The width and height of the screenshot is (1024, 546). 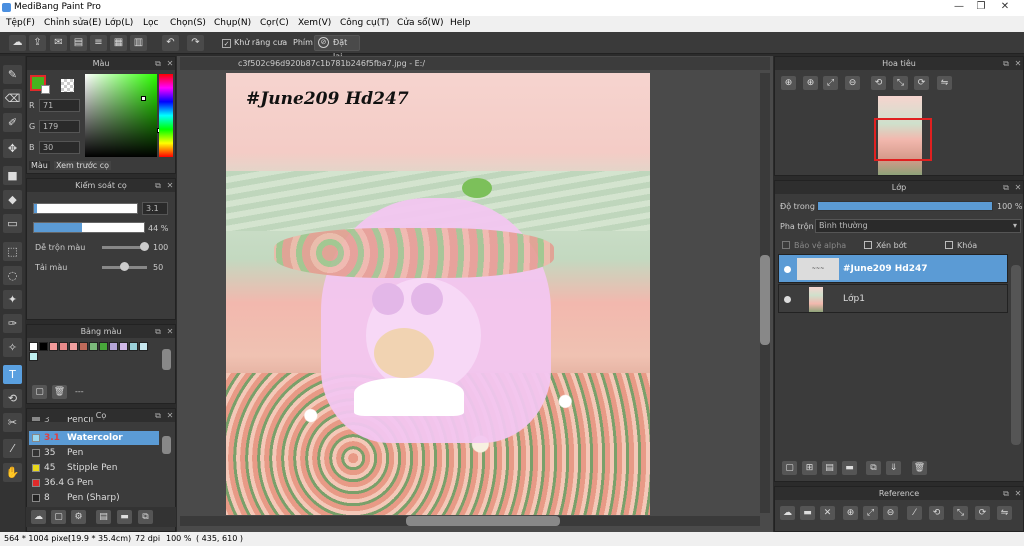 What do you see at coordinates (12, 251) in the screenshot?
I see `select-rect-icon: ⬚` at bounding box center [12, 251].